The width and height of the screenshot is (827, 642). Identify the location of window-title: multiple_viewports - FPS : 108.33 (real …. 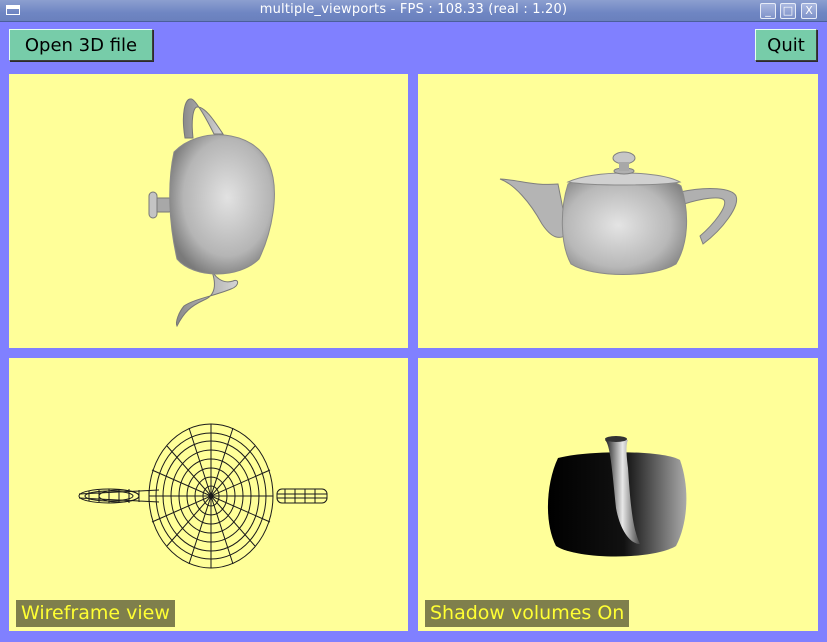
(413, 9).